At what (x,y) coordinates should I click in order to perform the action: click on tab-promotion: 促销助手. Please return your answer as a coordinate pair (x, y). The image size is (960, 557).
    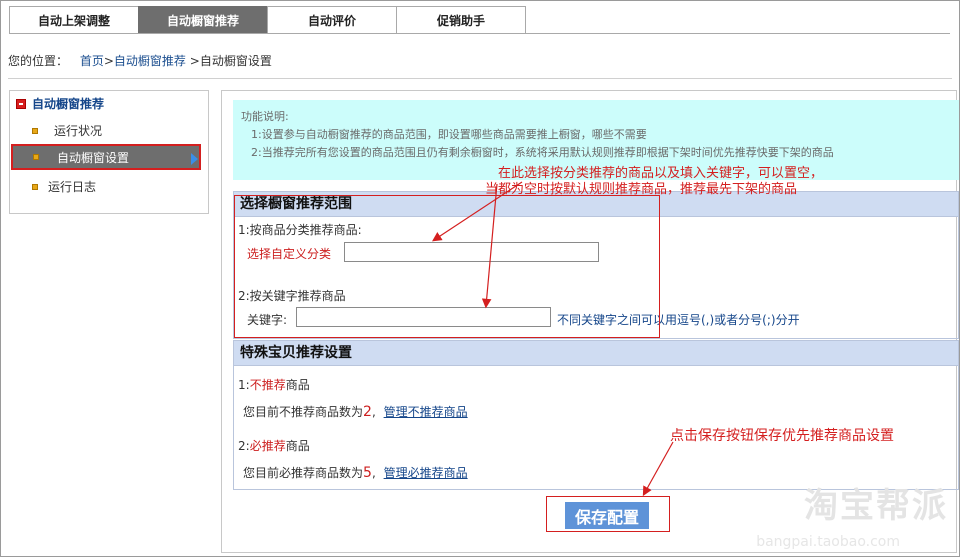
    Looking at the image, I should click on (461, 20).